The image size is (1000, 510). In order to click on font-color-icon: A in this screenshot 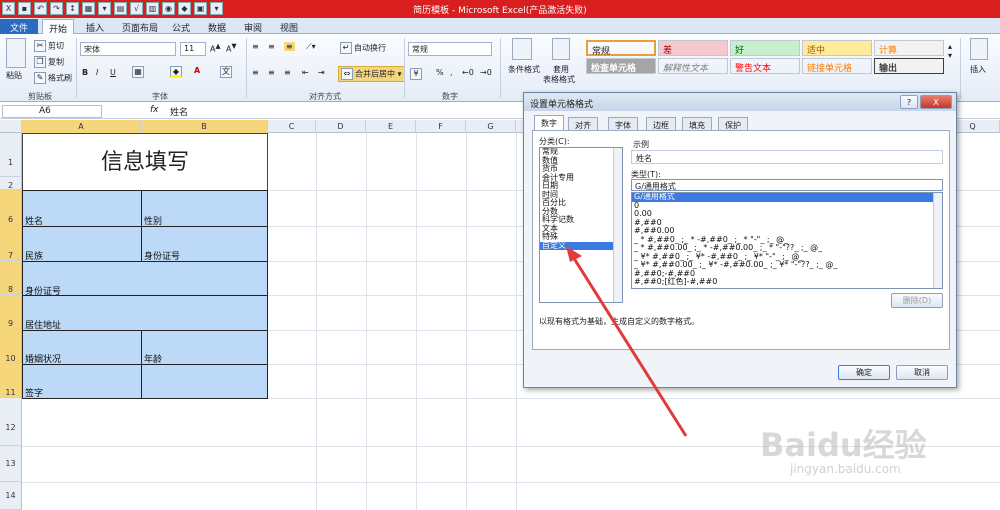, I will do `click(197, 70)`.